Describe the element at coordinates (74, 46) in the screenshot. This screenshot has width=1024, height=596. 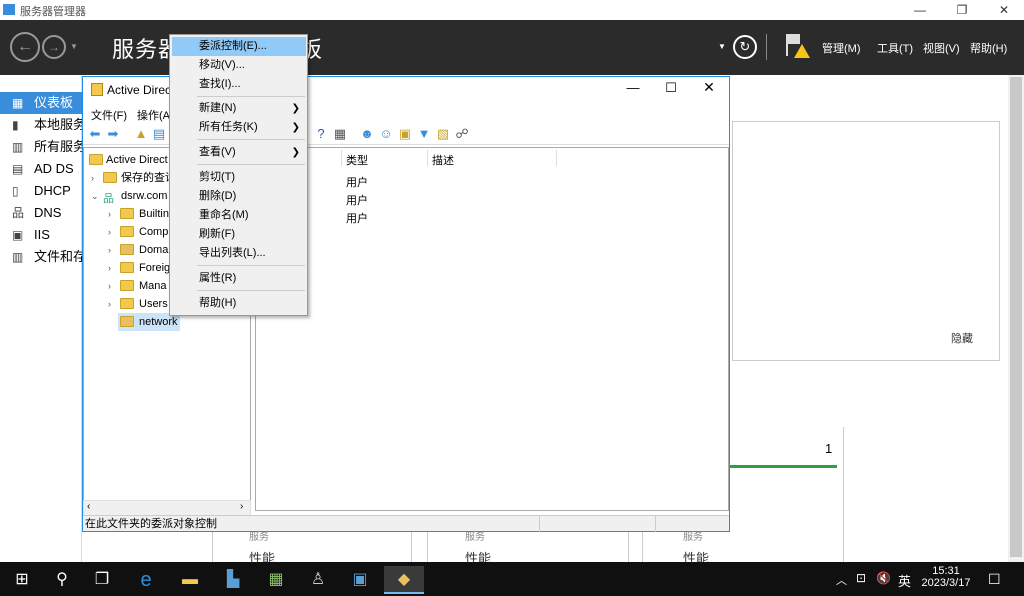
I see `history-dropdown-icon: ▼` at that location.